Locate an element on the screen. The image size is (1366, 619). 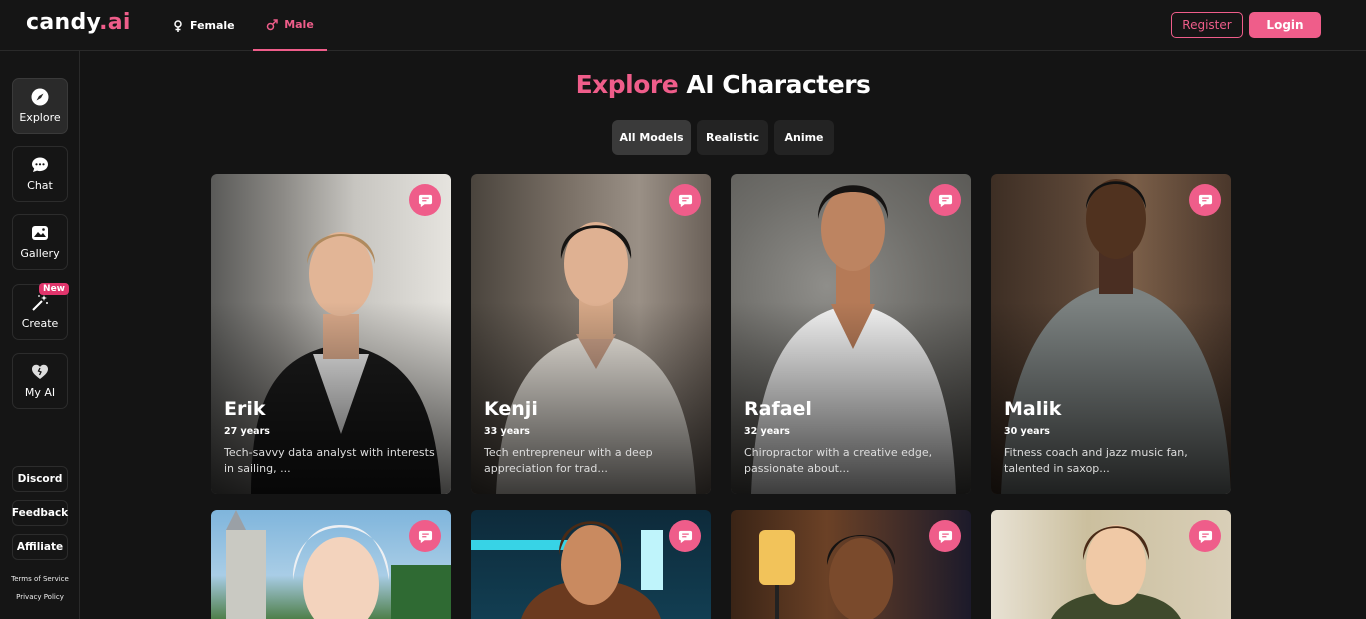
feedback-button: Feedback is located at coordinates (40, 513).